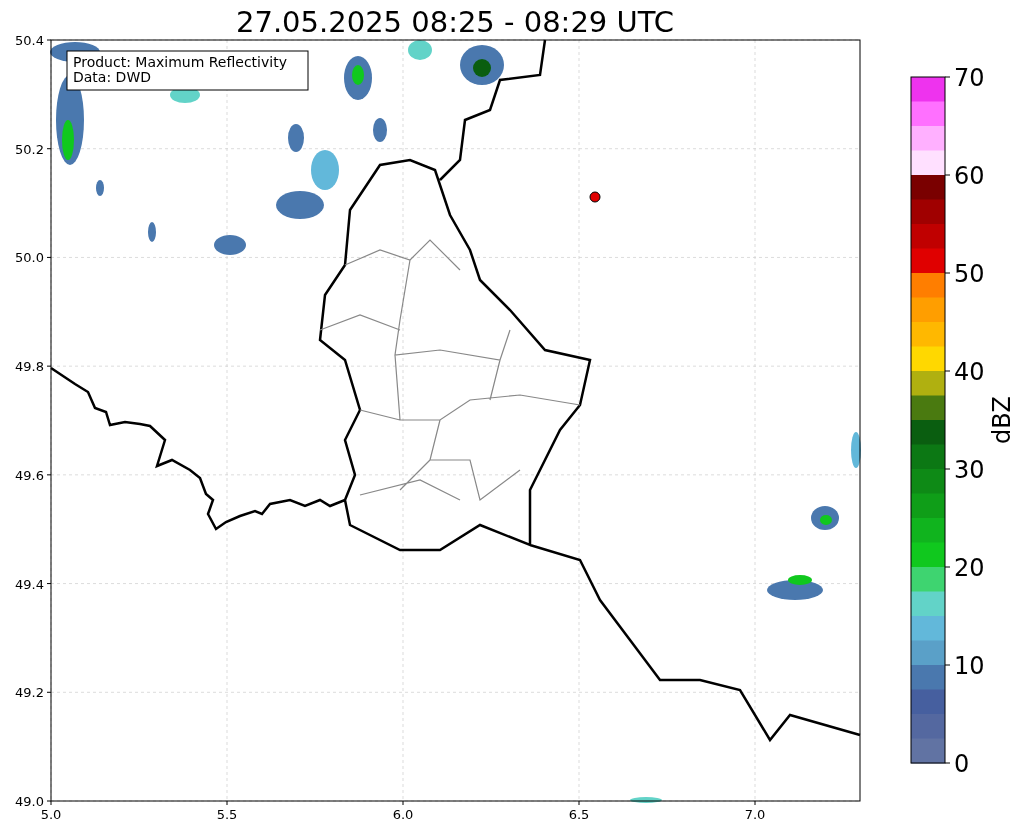 The width and height of the screenshot is (1023, 834). What do you see at coordinates (755, 814) in the screenshot?
I see `x-tick-label: 7.0` at bounding box center [755, 814].